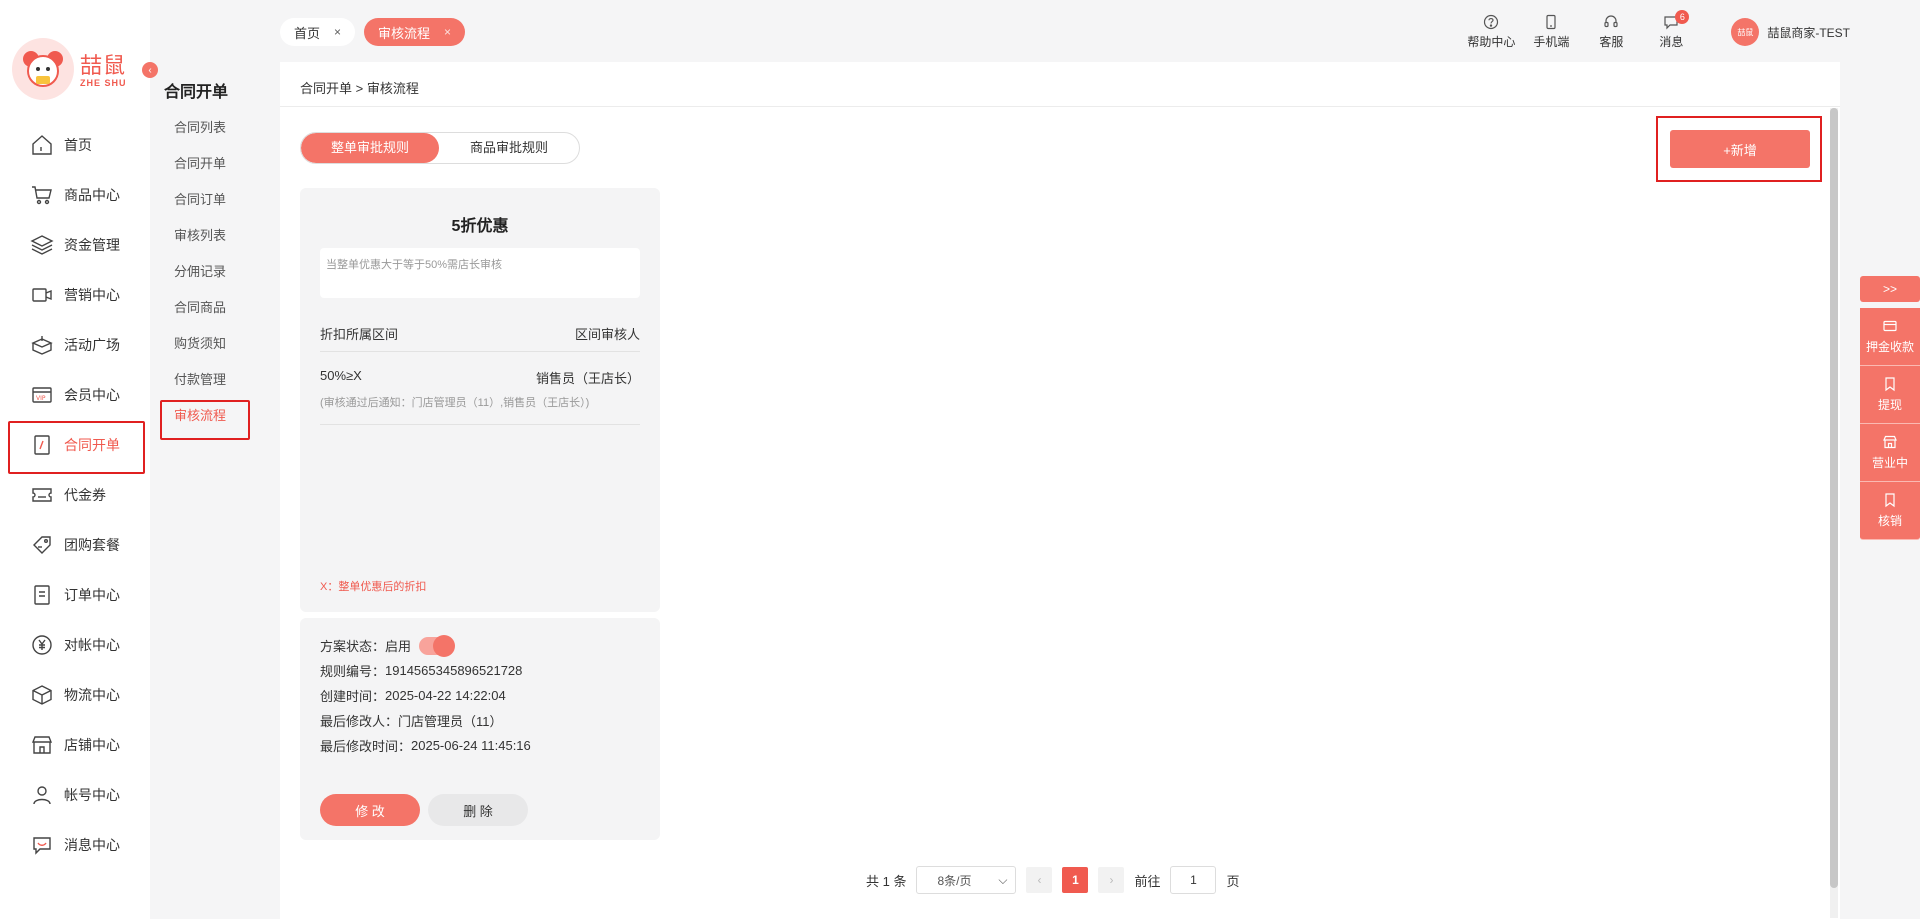 Image resolution: width=1920 pixels, height=919 pixels. I want to click on customer-service-button: 客服, so click(1611, 31).